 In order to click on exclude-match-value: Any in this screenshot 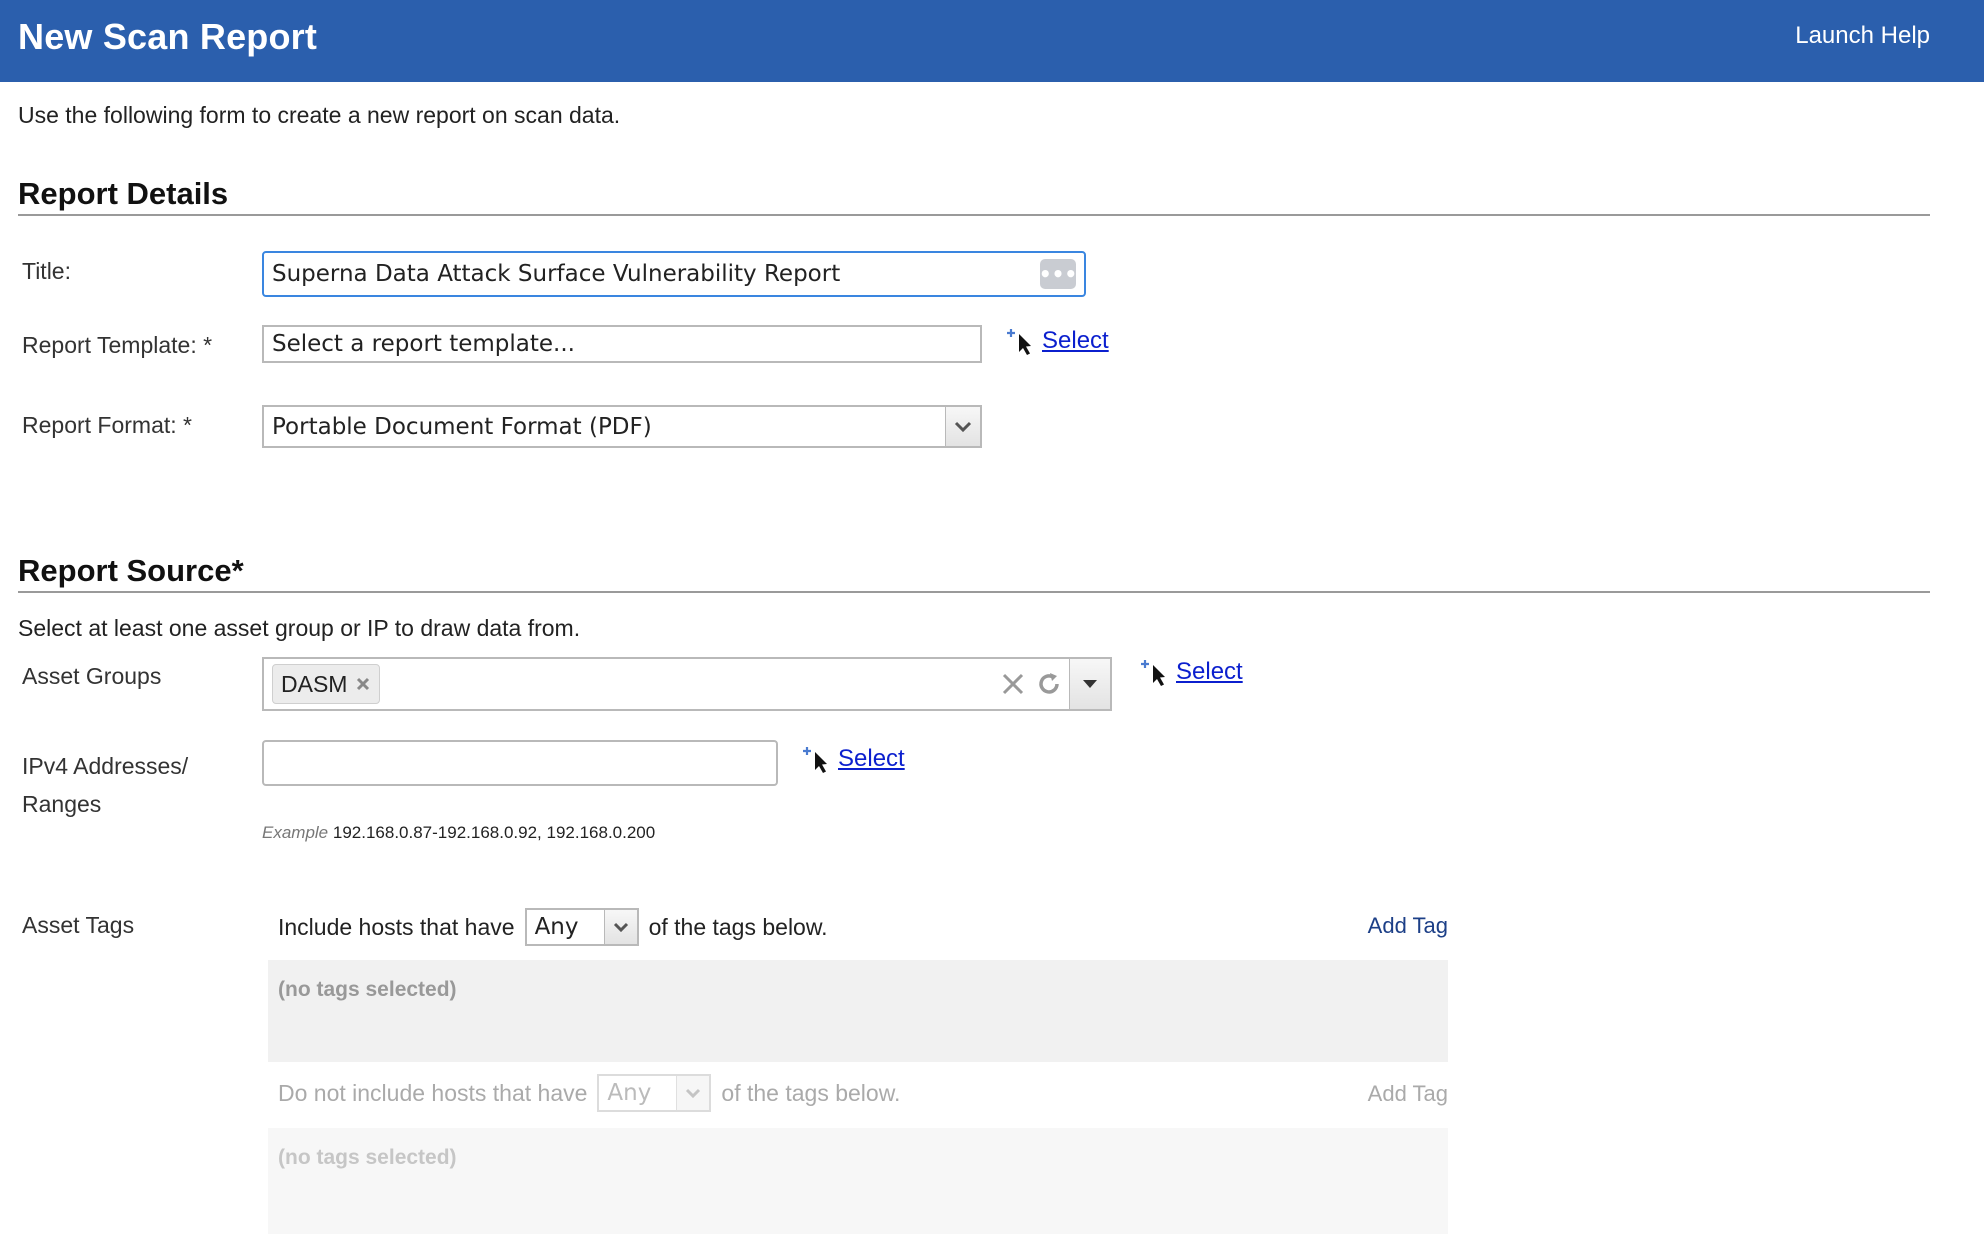, I will do `click(629, 1093)`.